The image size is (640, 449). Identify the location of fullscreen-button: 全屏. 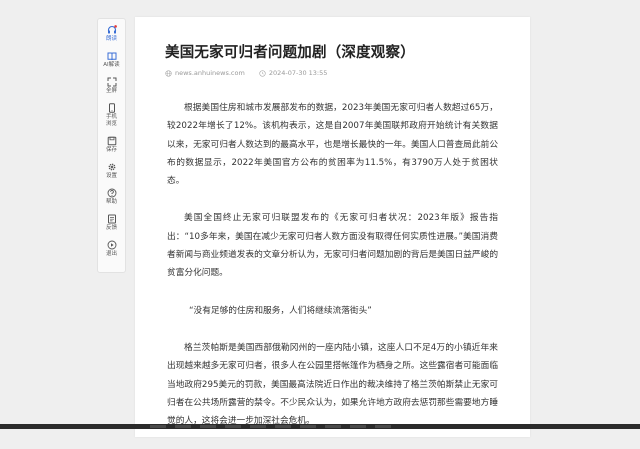
(111, 84).